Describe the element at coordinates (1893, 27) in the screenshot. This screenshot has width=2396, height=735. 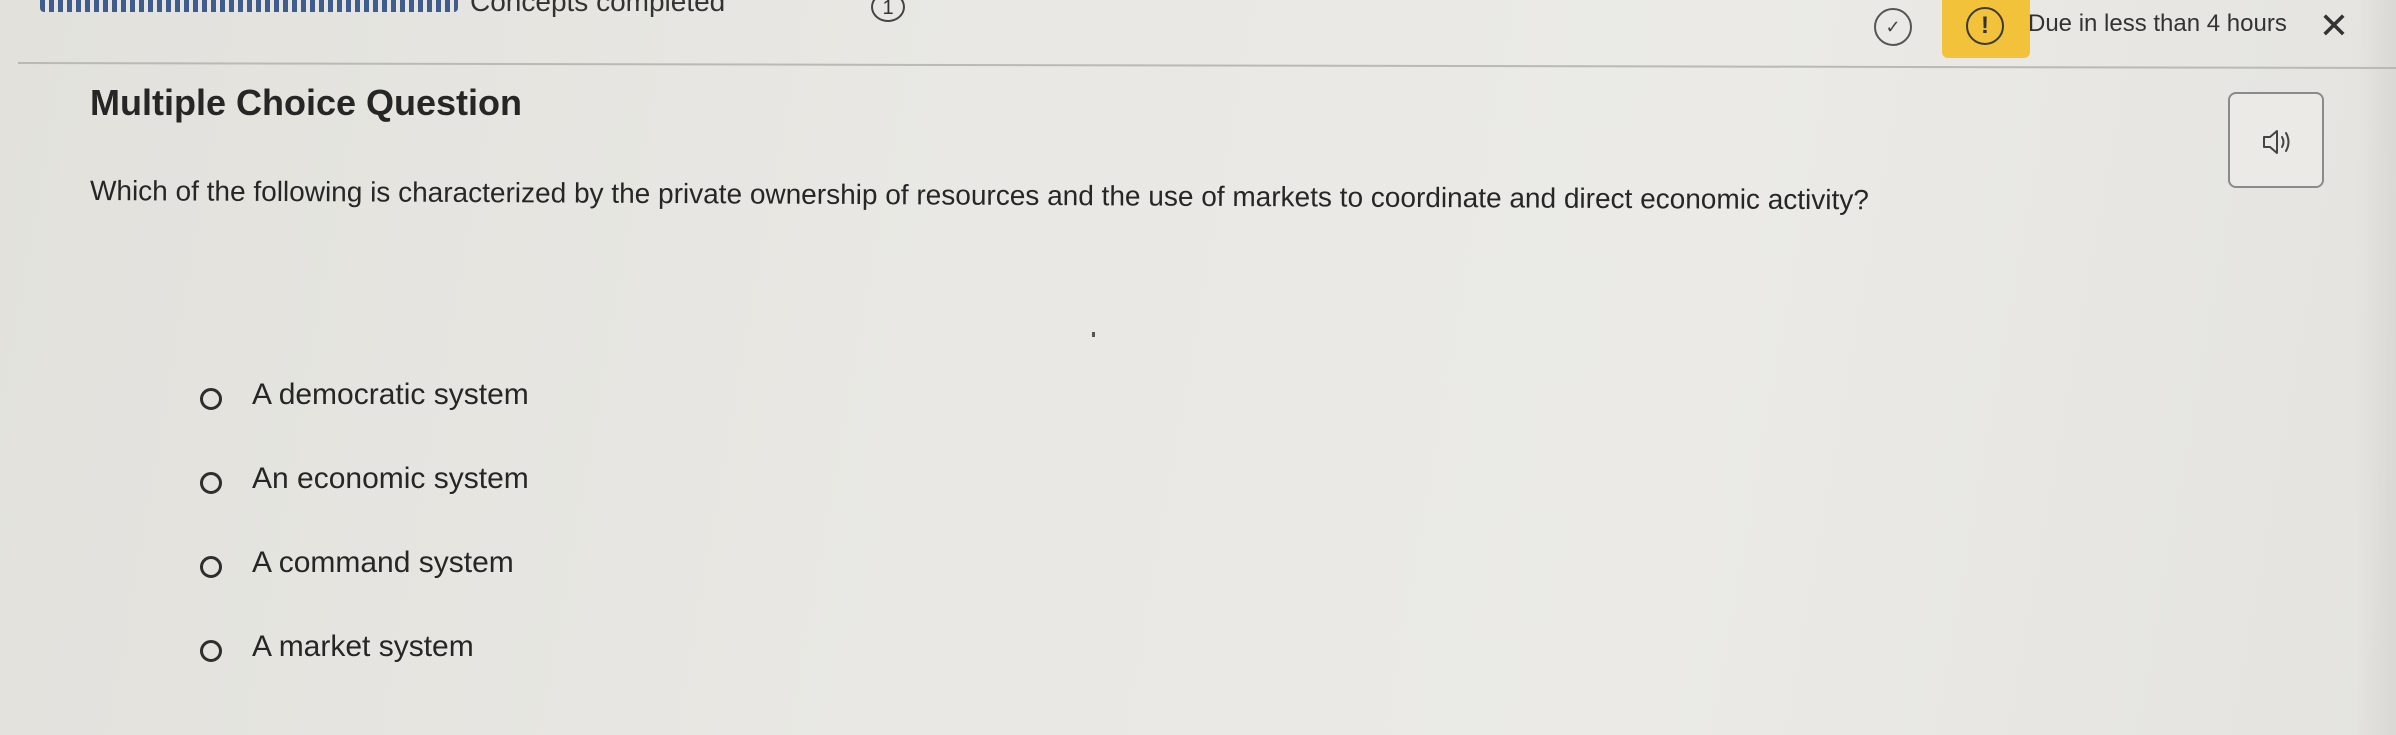
I see `check-circle-icon: ✓` at that location.